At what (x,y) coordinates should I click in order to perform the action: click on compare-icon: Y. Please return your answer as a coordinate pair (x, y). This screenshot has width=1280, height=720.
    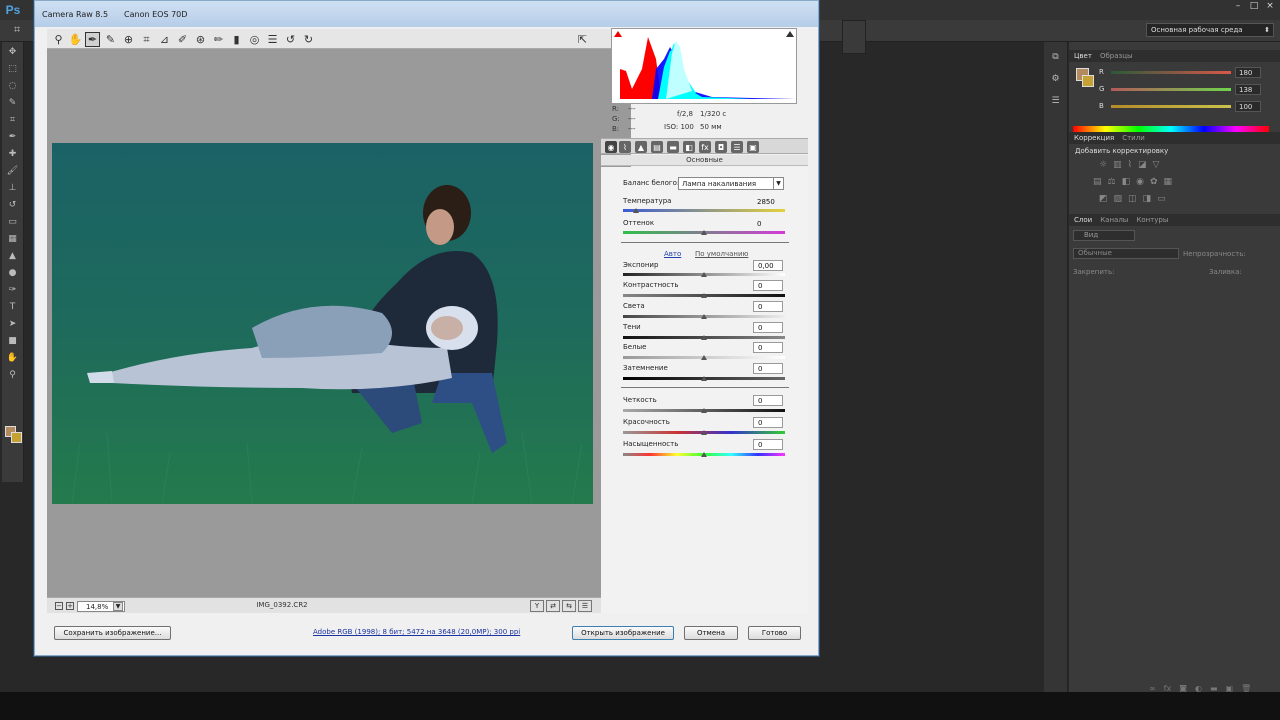
    Looking at the image, I should click on (537, 606).